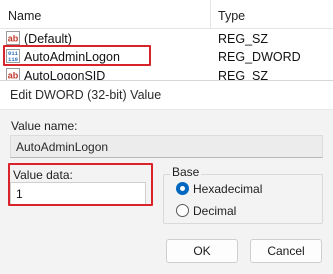  I want to click on ok-button: OK, so click(202, 251).